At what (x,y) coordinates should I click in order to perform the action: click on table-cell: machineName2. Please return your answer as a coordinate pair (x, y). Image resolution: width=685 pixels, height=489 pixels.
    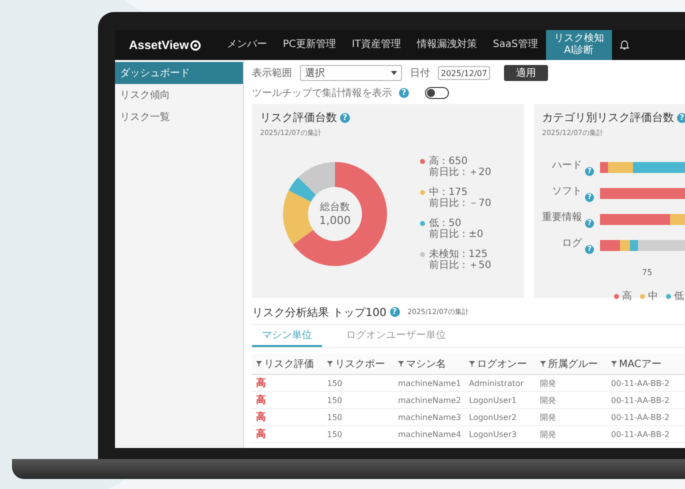
    Looking at the image, I should click on (430, 400).